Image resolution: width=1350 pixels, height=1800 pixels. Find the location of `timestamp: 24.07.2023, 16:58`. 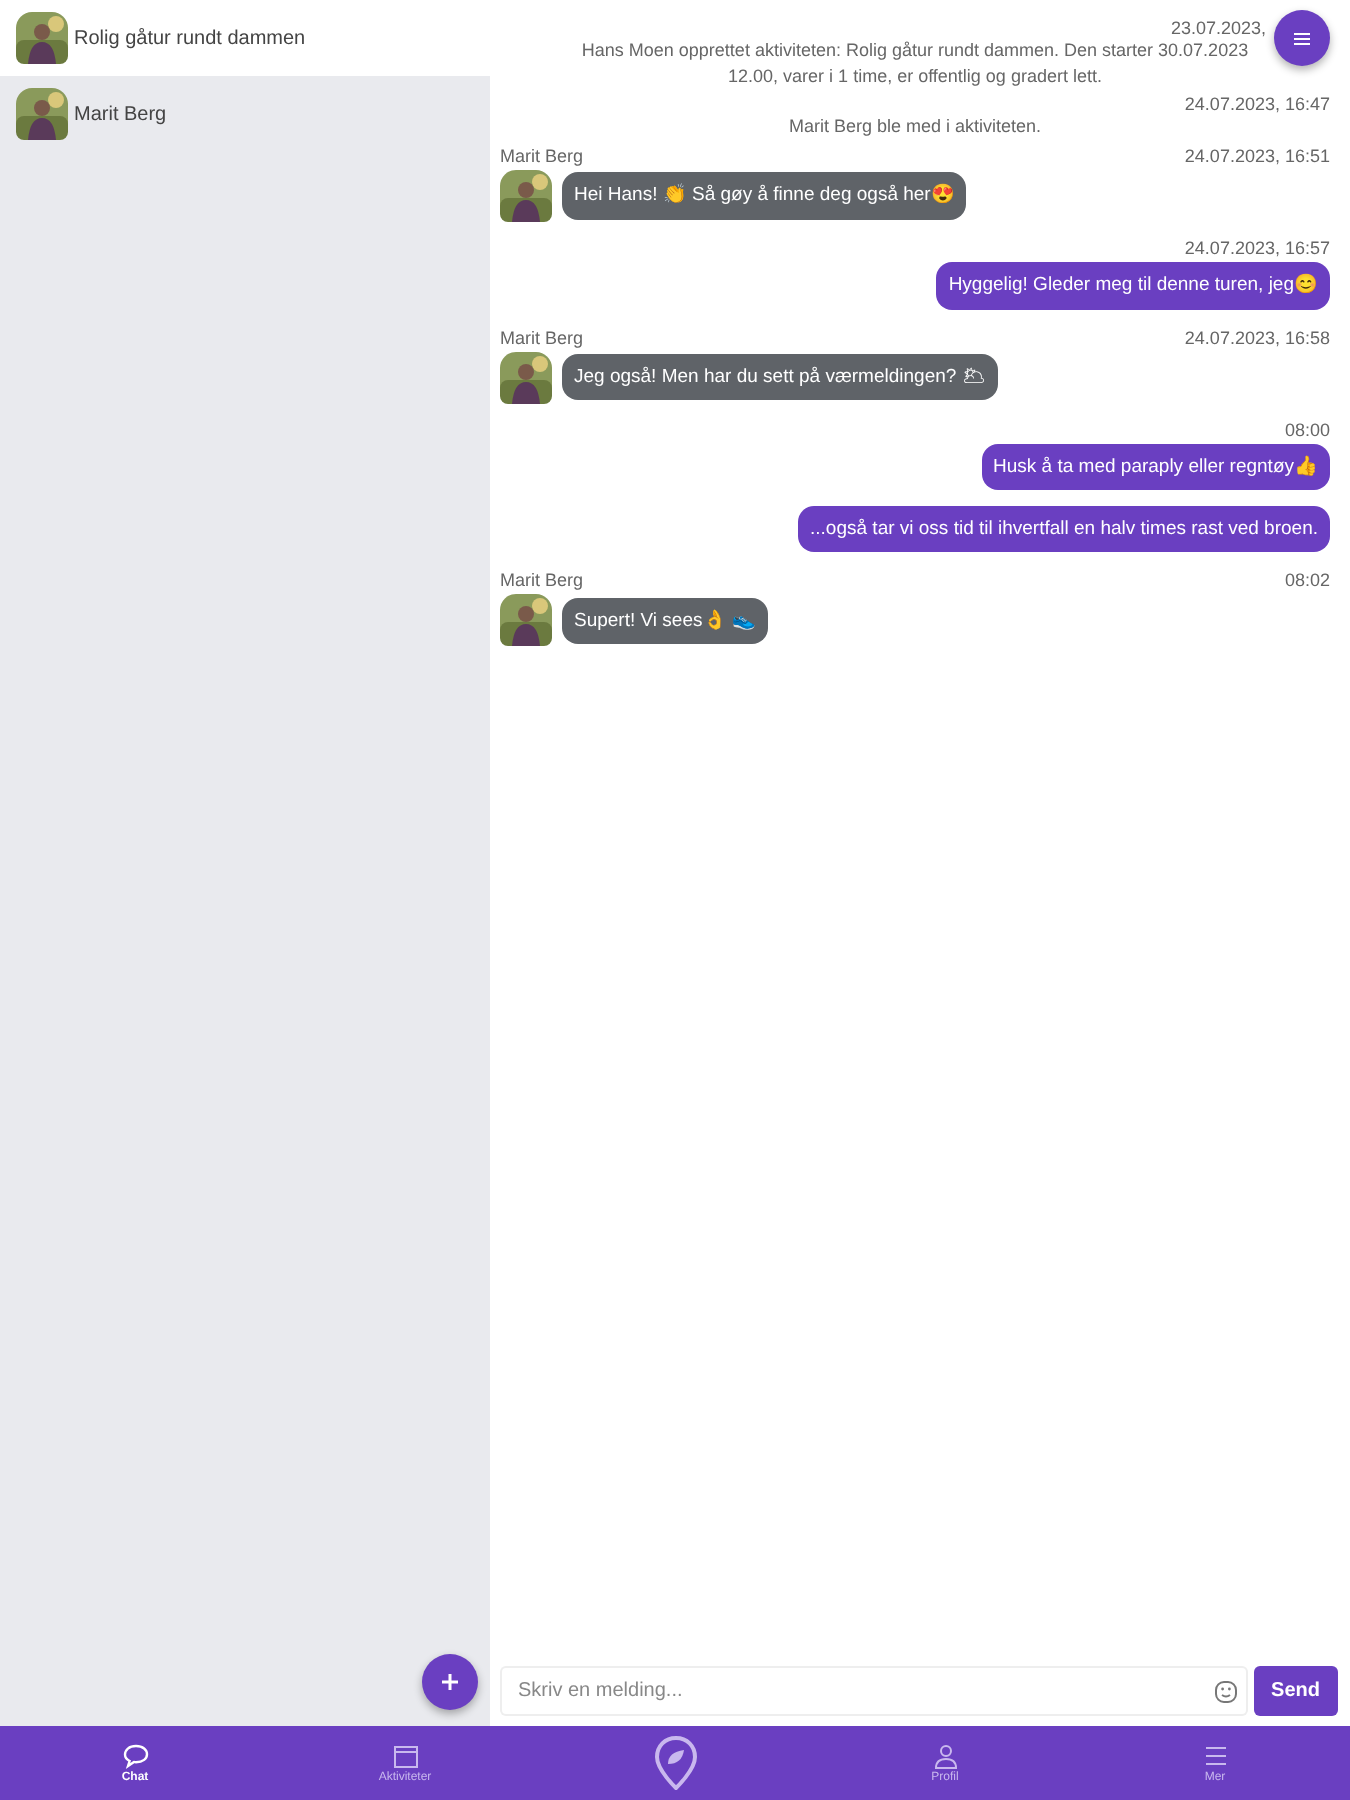

timestamp: 24.07.2023, 16:58 is located at coordinates (1257, 337).